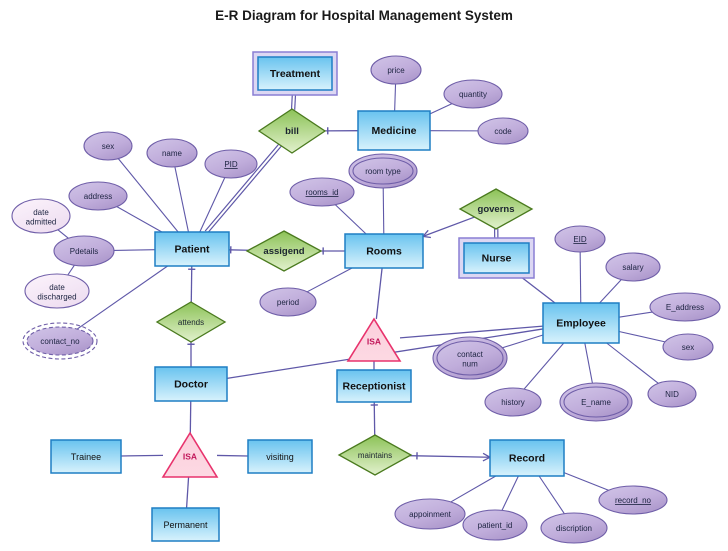 Image resolution: width=728 pixels, height=551 pixels. I want to click on attribute-link-room-type, so click(383, 209).